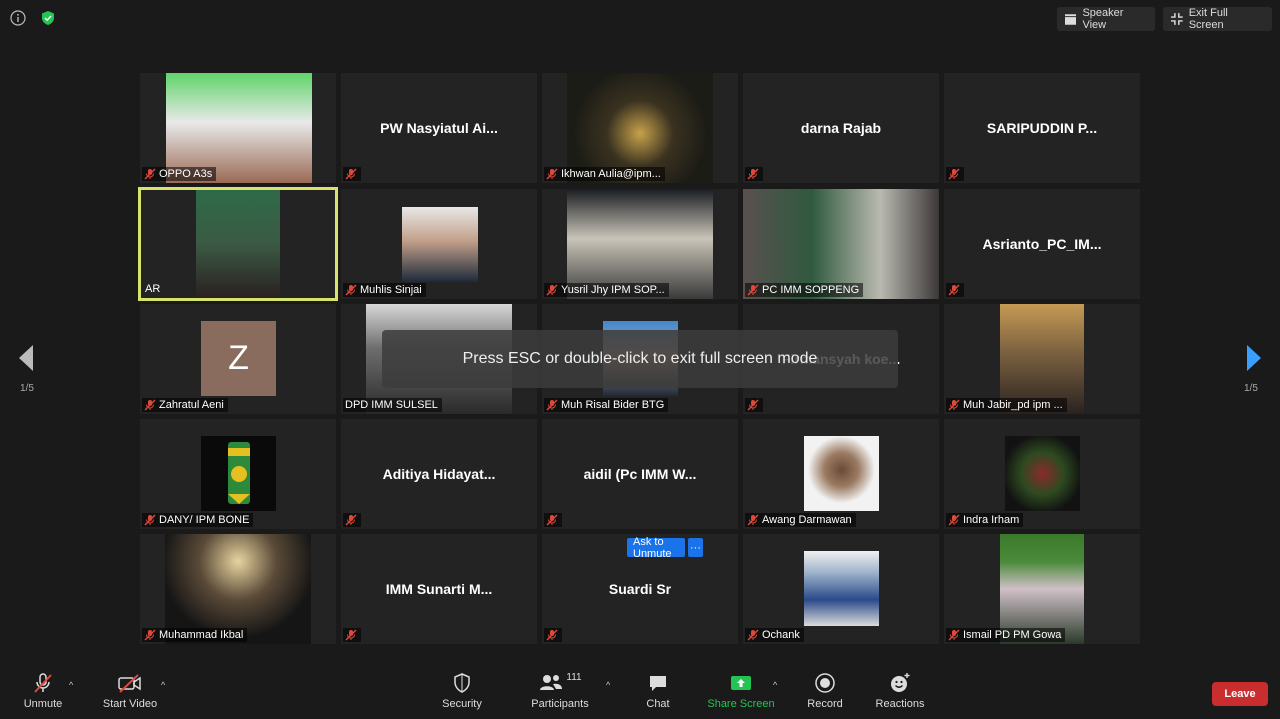  Describe the element at coordinates (1177, 19) in the screenshot. I see `exit-full-screen-icon` at that location.